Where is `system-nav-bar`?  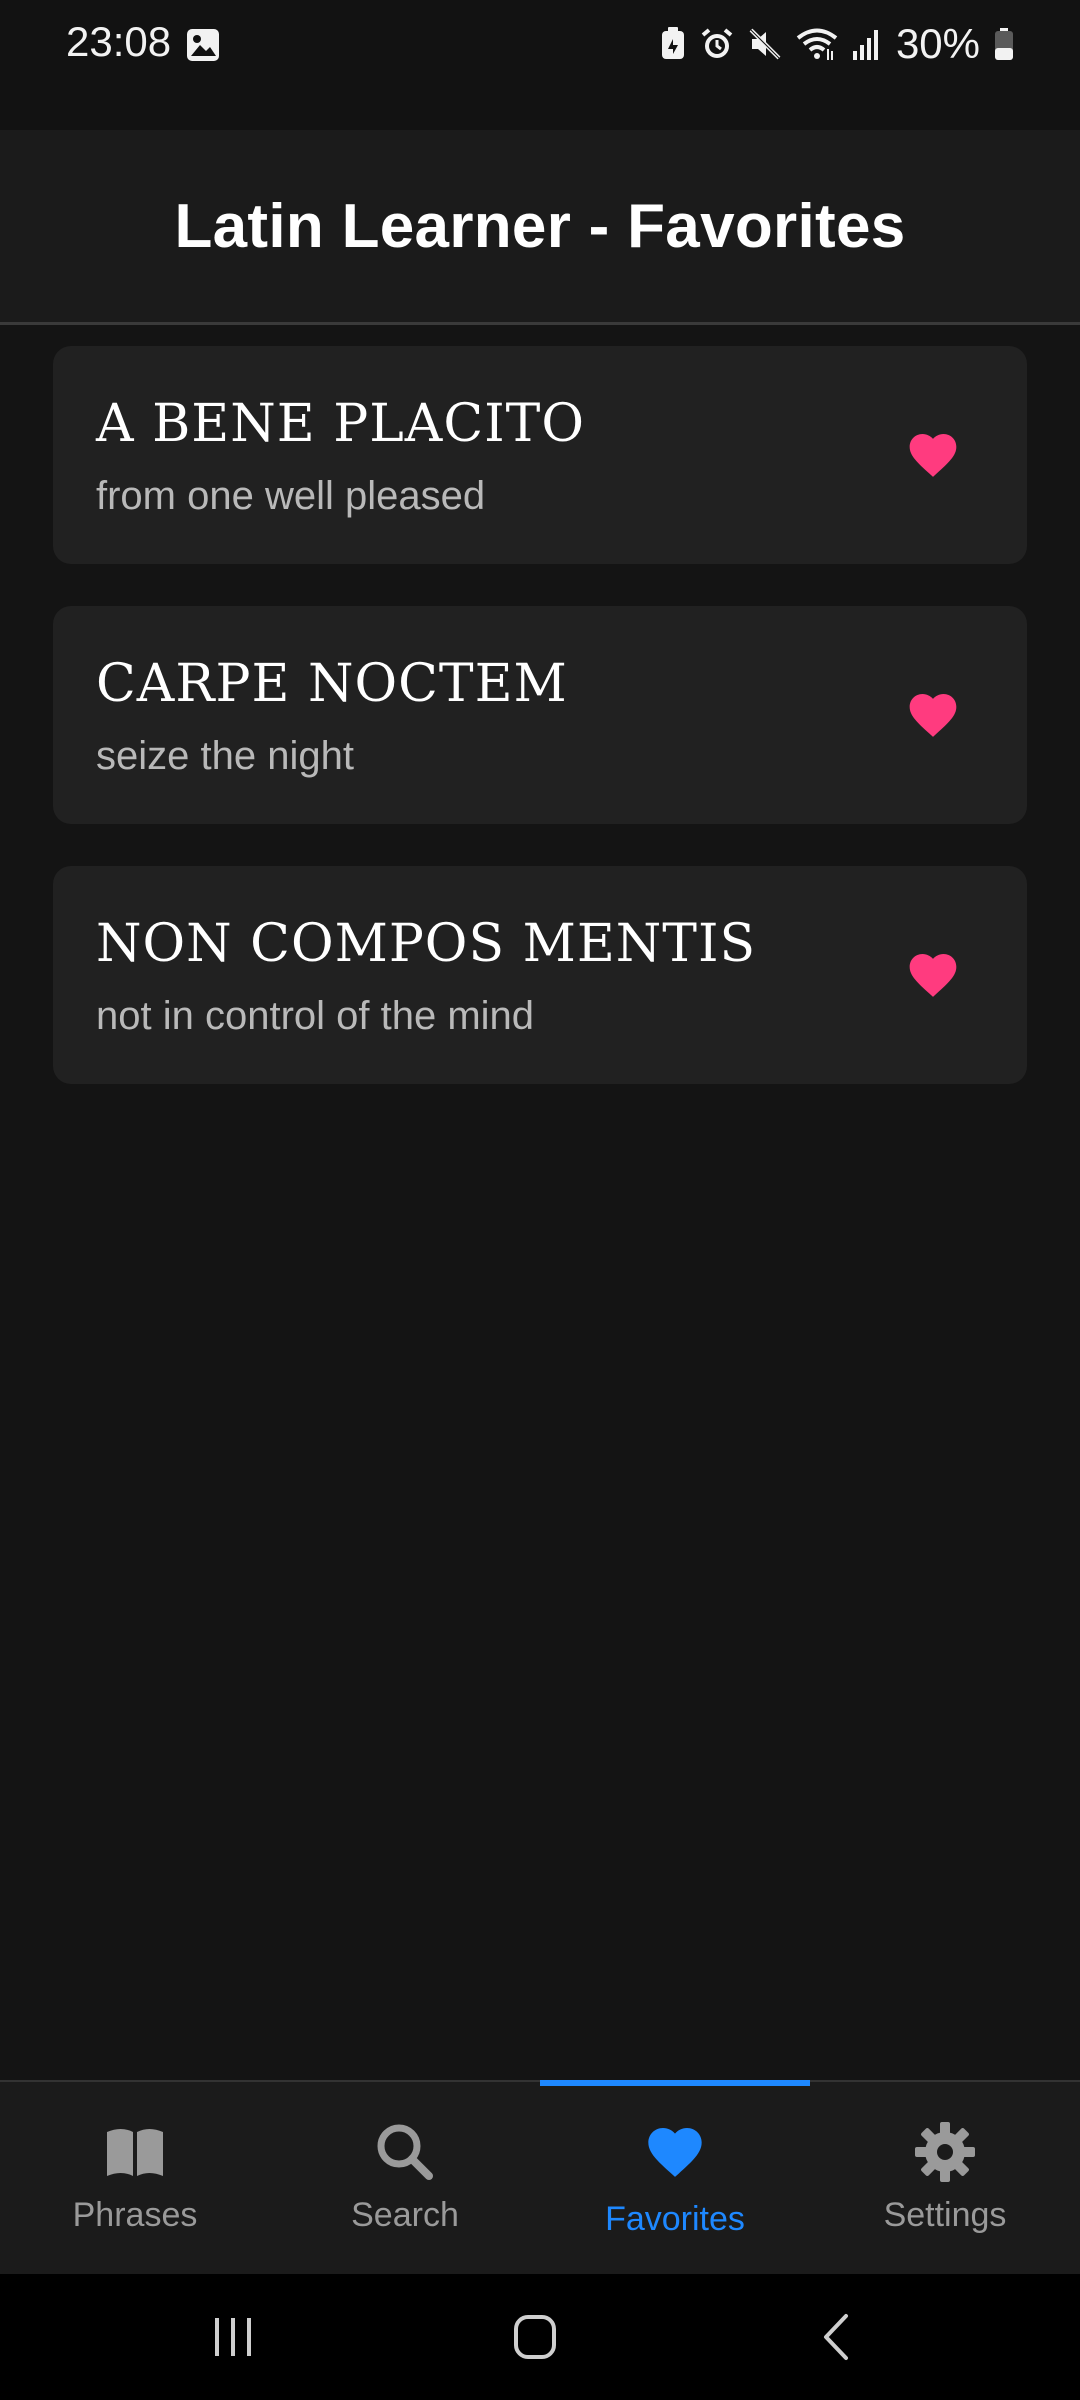
system-nav-bar is located at coordinates (540, 2337).